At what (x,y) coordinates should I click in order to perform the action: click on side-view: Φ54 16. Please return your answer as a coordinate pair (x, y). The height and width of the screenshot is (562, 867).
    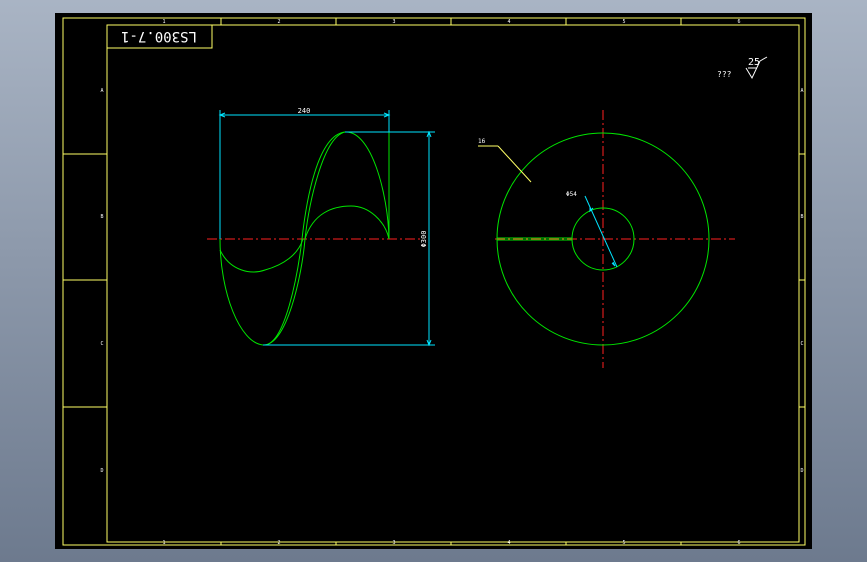
    Looking at the image, I should click on (606, 239).